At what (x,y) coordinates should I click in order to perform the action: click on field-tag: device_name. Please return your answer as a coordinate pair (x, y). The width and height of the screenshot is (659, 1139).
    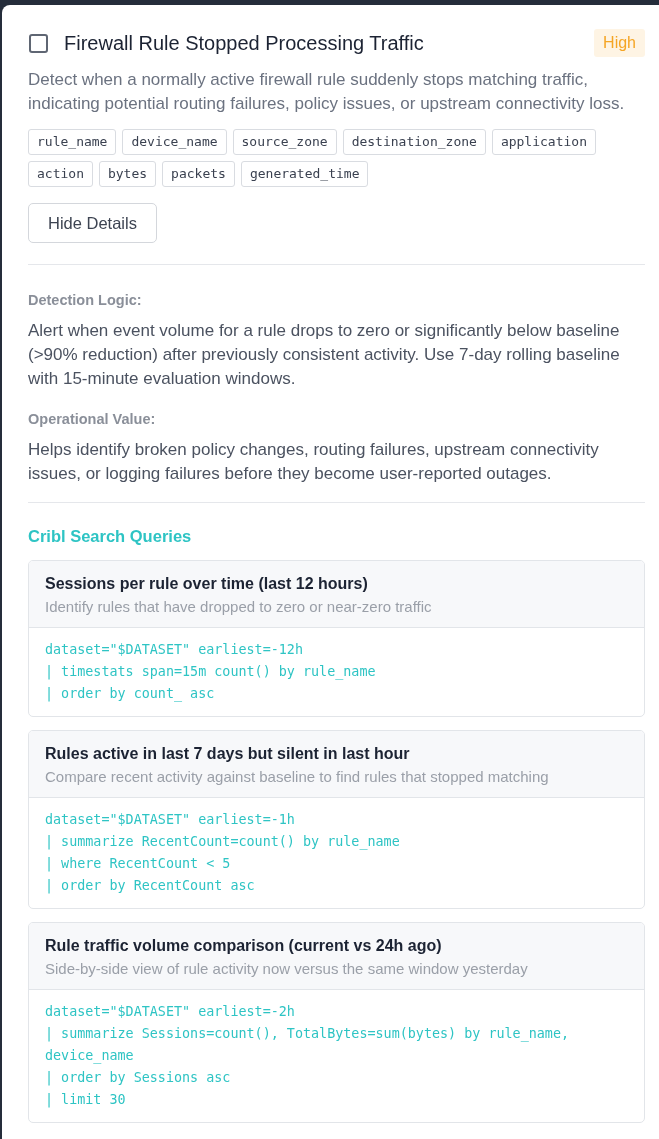
    Looking at the image, I should click on (174, 142).